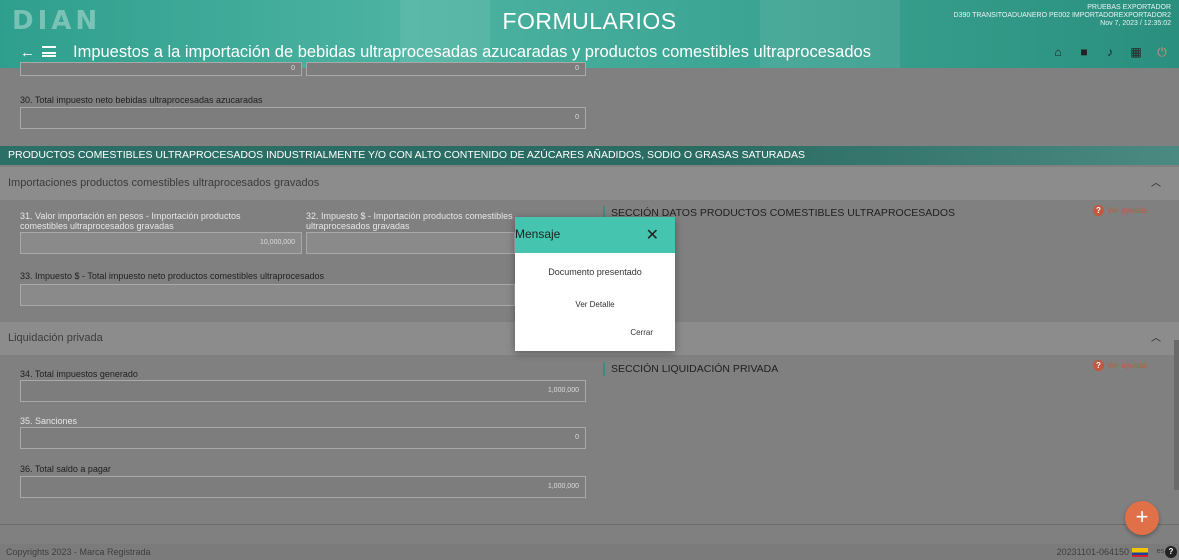 Image resolution: width=1179 pixels, height=560 pixels. I want to click on field-33-input, so click(267, 295).